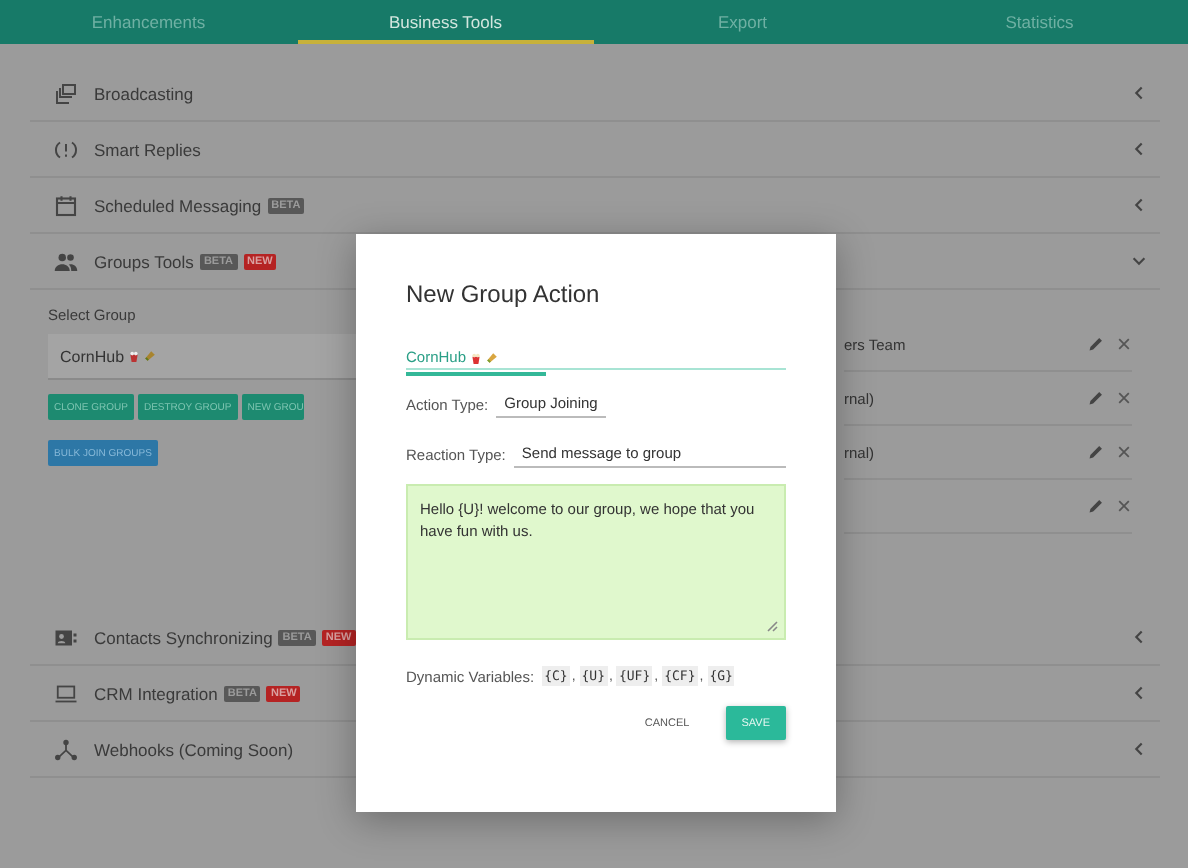 This screenshot has height=868, width=1188. What do you see at coordinates (504, 296) in the screenshot?
I see `dialog-title: New Group Action` at bounding box center [504, 296].